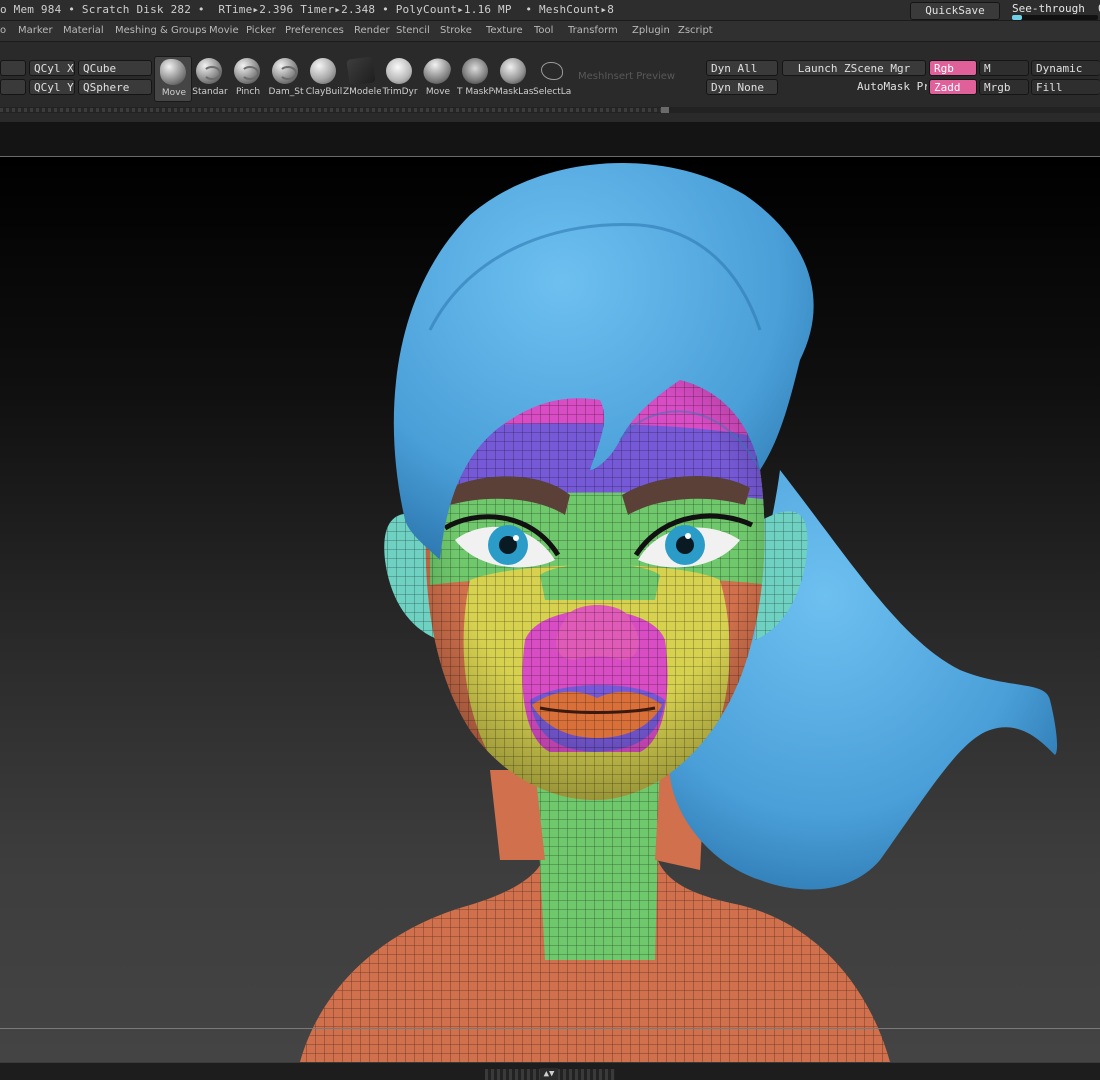 The width and height of the screenshot is (1100, 1080). I want to click on rgb-button: Rgb, so click(953, 68).